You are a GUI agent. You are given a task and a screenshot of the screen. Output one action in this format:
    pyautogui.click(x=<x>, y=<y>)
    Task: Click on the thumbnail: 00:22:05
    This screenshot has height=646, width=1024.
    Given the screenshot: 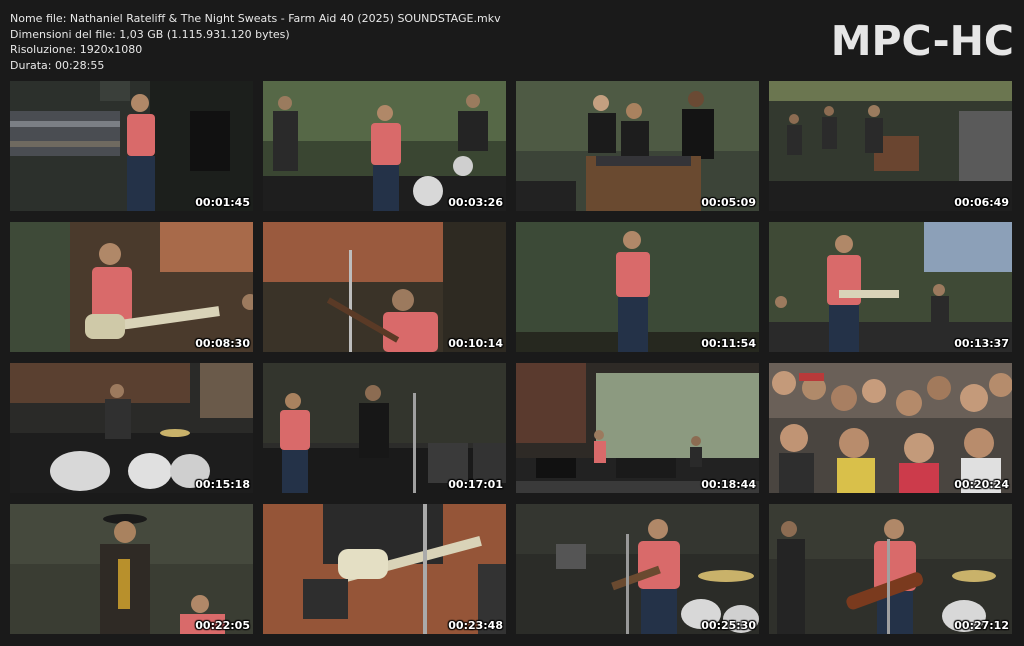 What is the action you would take?
    pyautogui.click(x=131, y=569)
    